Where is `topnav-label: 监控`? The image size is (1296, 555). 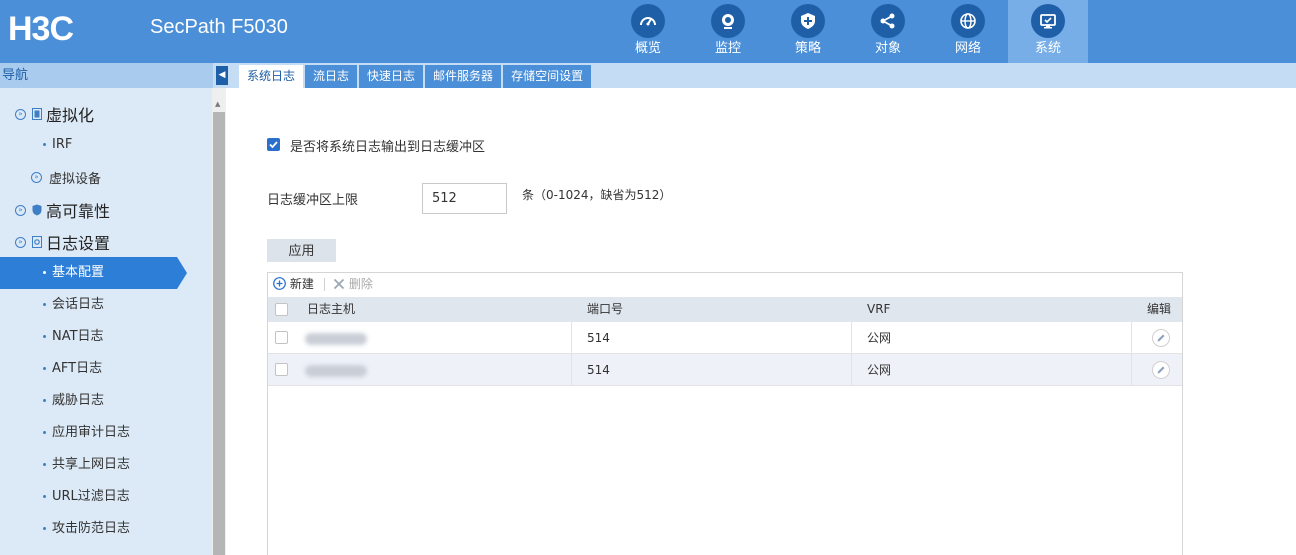 topnav-label: 监控 is located at coordinates (727, 48).